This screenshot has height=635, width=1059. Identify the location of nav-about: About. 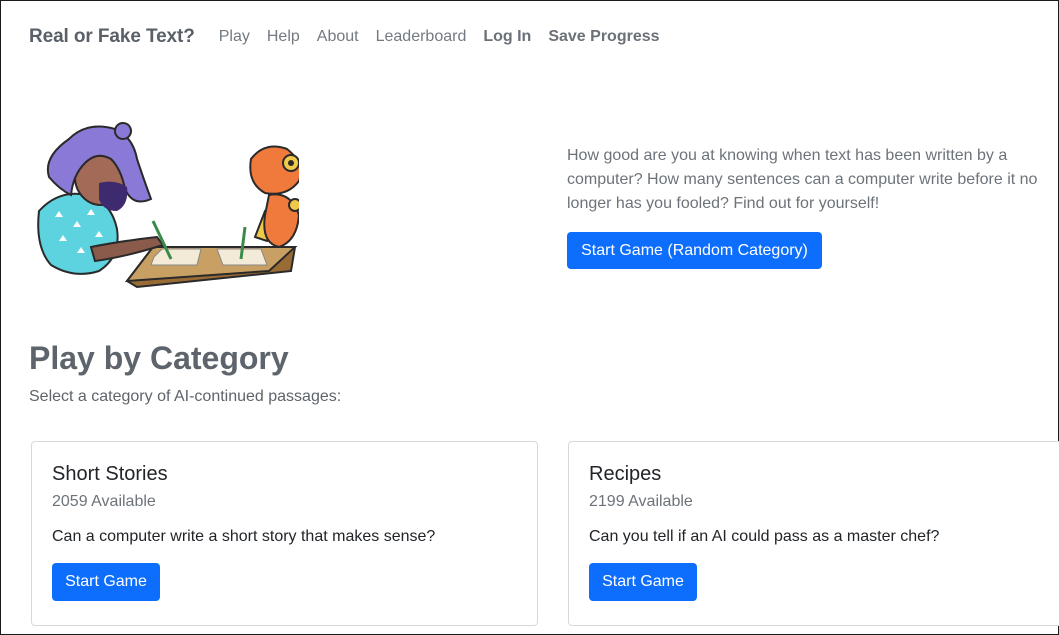
(338, 37).